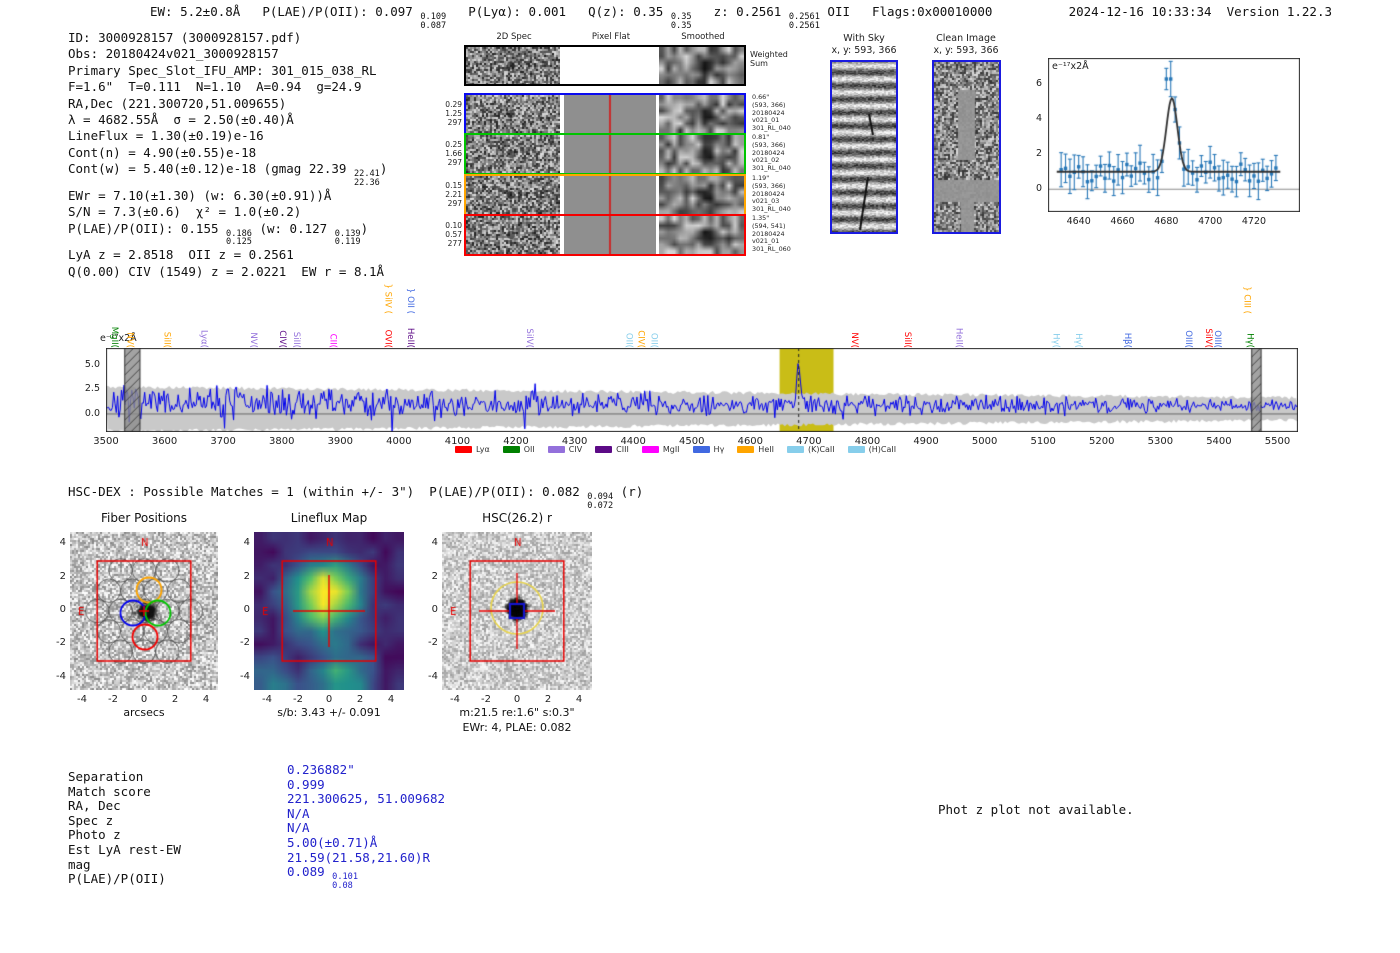  Describe the element at coordinates (1200, 11) in the screenshot. I see `header-timestamp: 2024-12-16 10:33:34 Version 1.22.3` at that location.